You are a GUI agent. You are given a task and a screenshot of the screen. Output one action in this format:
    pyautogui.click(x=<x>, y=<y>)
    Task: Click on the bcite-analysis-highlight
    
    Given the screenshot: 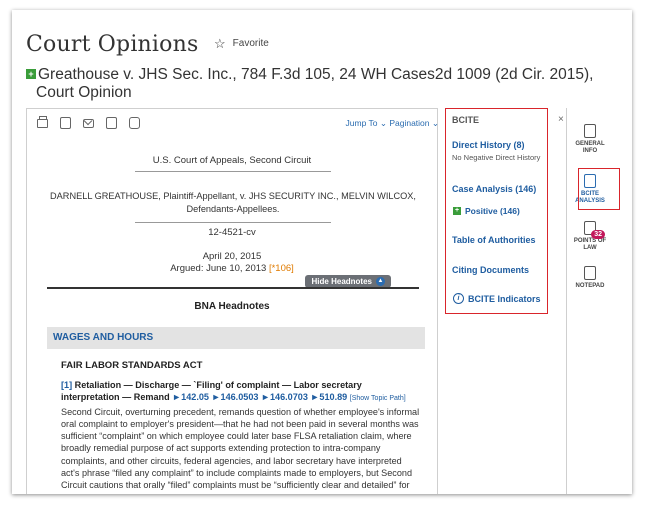 What is the action you would take?
    pyautogui.click(x=599, y=189)
    